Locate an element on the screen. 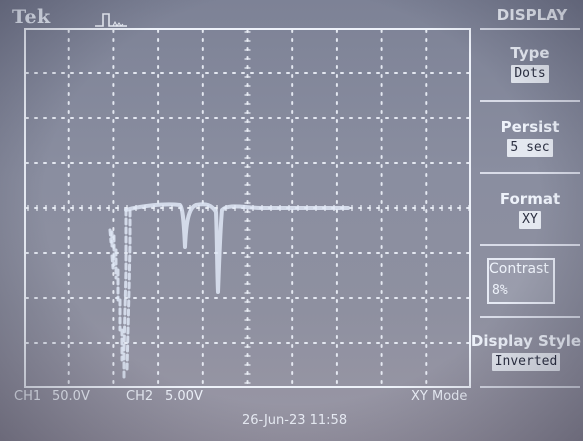 The height and width of the screenshot is (441, 583). ch1-scale: 50.0V is located at coordinates (71, 396).